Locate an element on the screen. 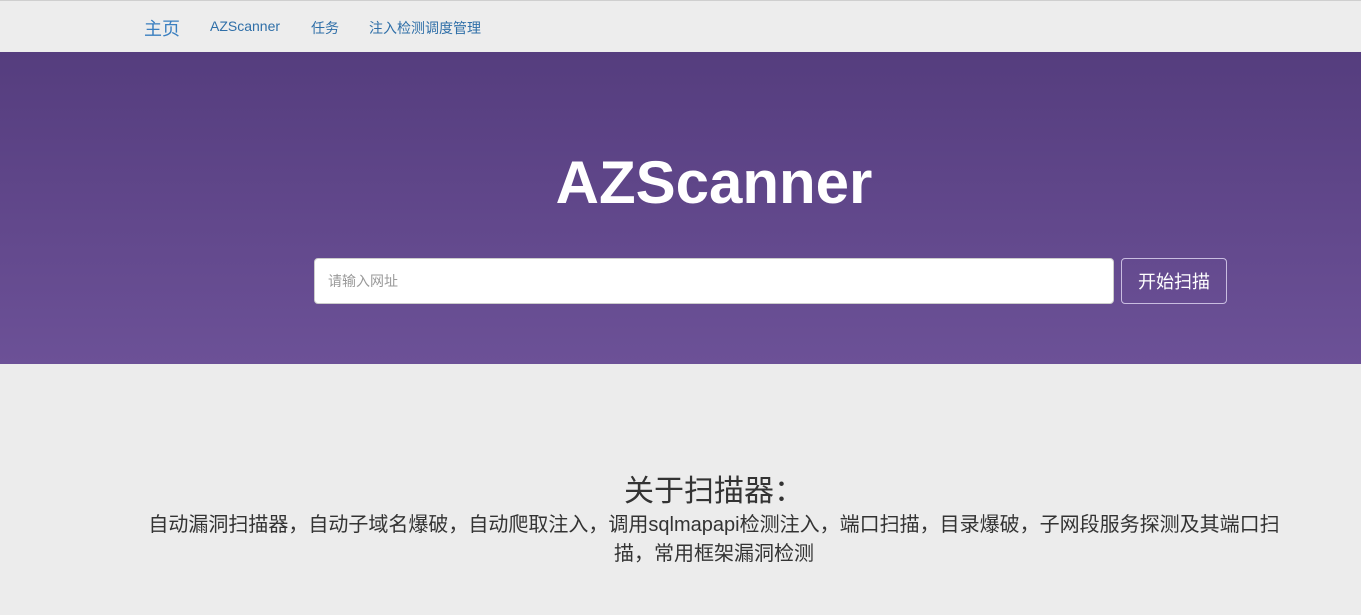 The width and height of the screenshot is (1361, 615). about-heading: 关于扫描器： is located at coordinates (714, 491).